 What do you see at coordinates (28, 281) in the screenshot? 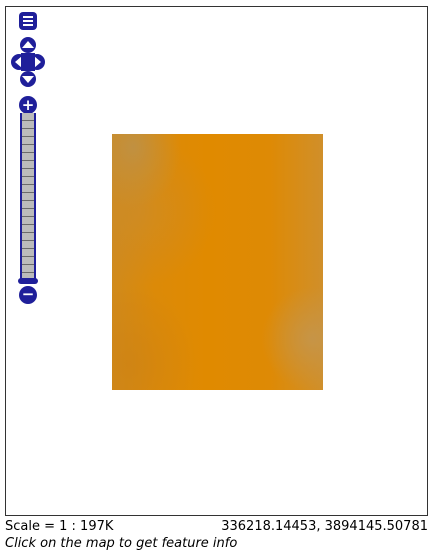
I see `zoom-slider-handle` at bounding box center [28, 281].